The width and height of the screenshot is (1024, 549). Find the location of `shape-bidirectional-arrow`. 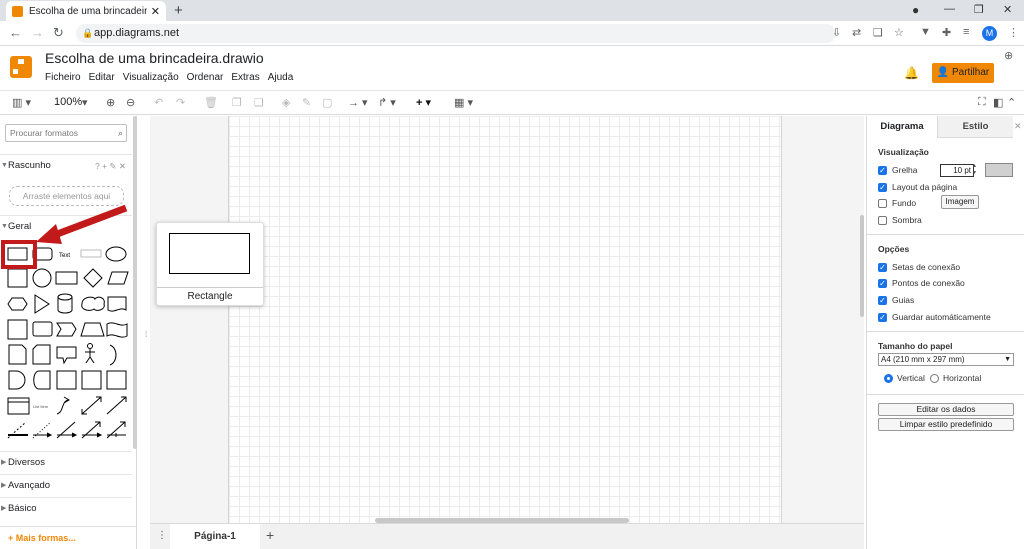

shape-bidirectional-arrow is located at coordinates (91, 405).